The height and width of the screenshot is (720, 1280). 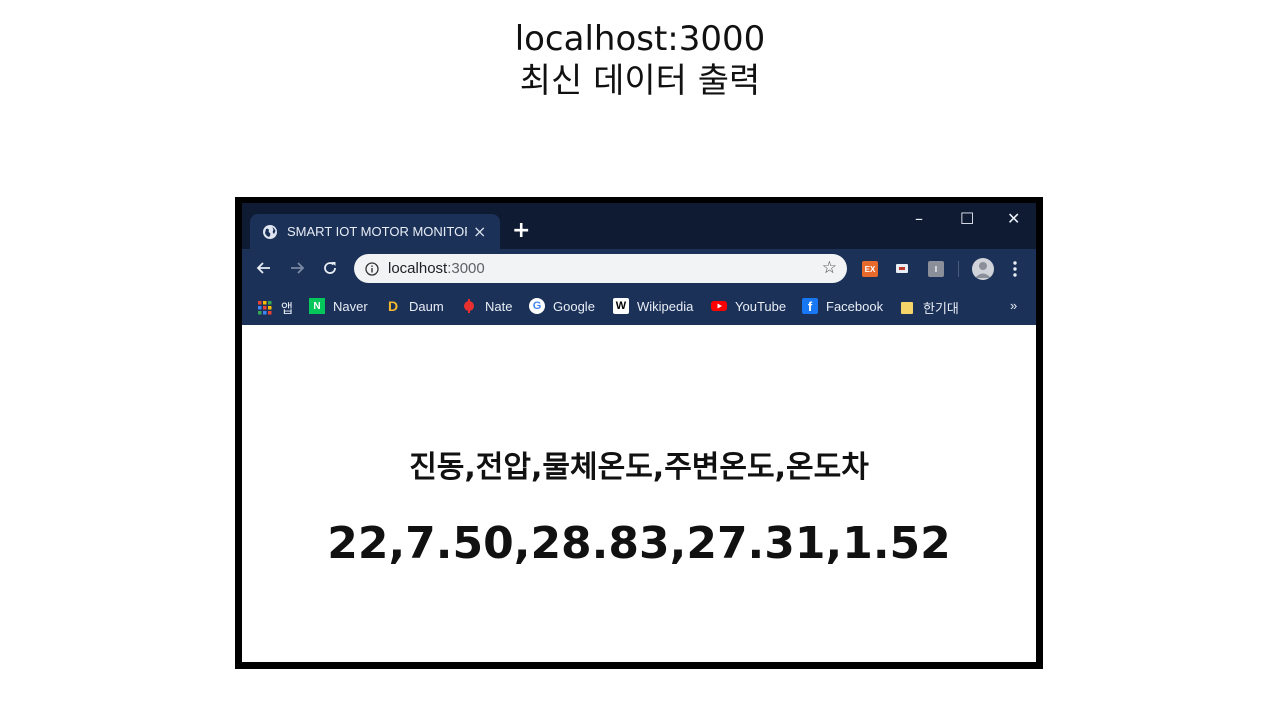 What do you see at coordinates (719, 306) in the screenshot?
I see `youtube-icon` at bounding box center [719, 306].